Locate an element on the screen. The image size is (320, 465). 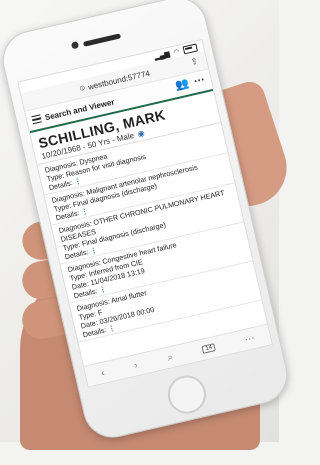
wifi-icon: ◠ is located at coordinates (176, 52).